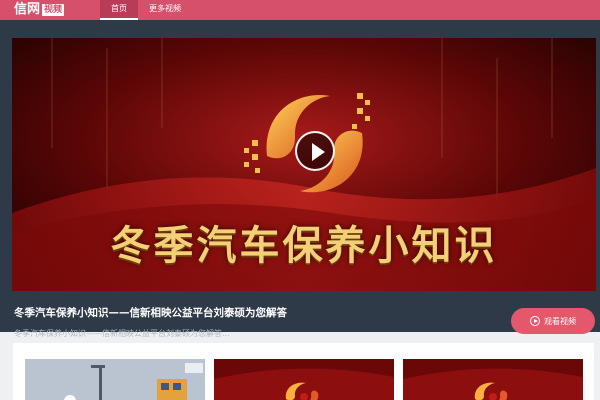 This screenshot has width=600, height=400. I want to click on site-logo: 信网 视频, so click(39, 10).